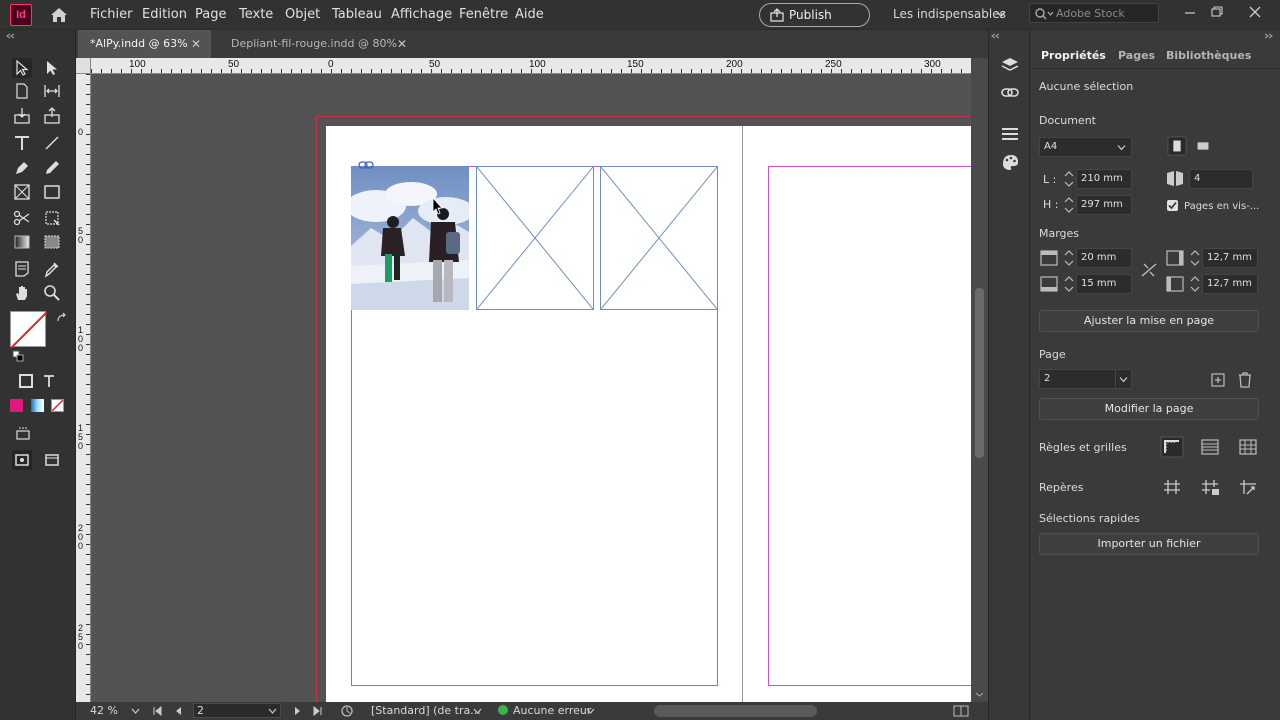  What do you see at coordinates (814, 23) in the screenshot?
I see `publish-online-button: Publish Online` at bounding box center [814, 23].